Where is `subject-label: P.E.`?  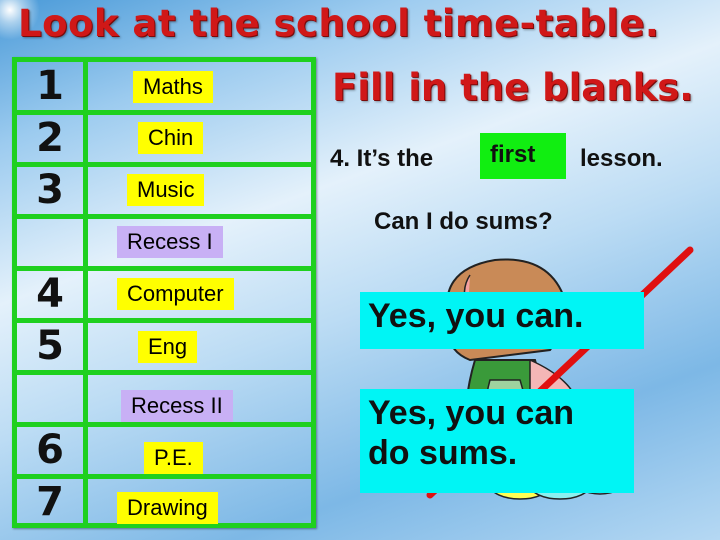 subject-label: P.E. is located at coordinates (173, 458).